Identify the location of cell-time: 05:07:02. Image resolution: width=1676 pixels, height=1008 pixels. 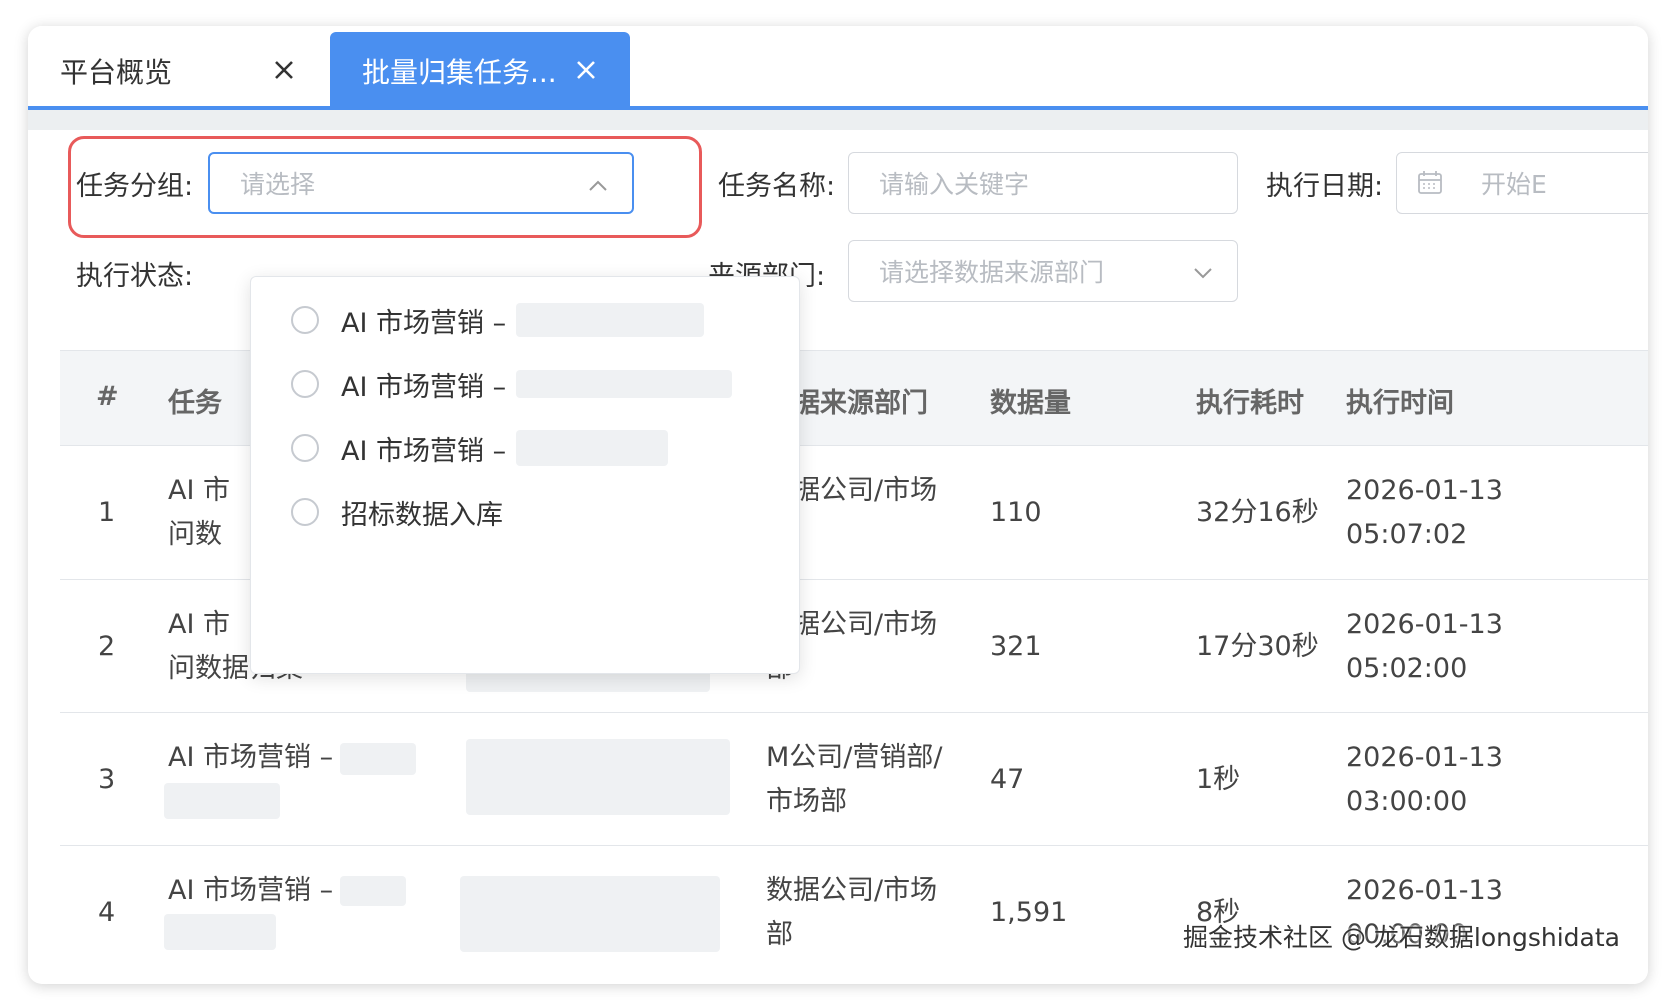
(1407, 534).